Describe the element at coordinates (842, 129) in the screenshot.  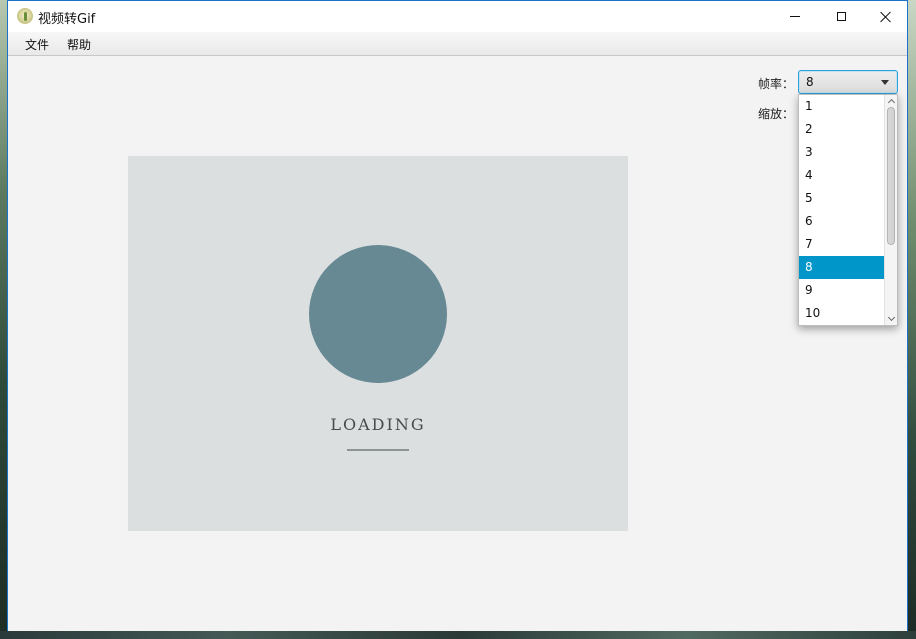
I see `fps-option-2: 2` at that location.